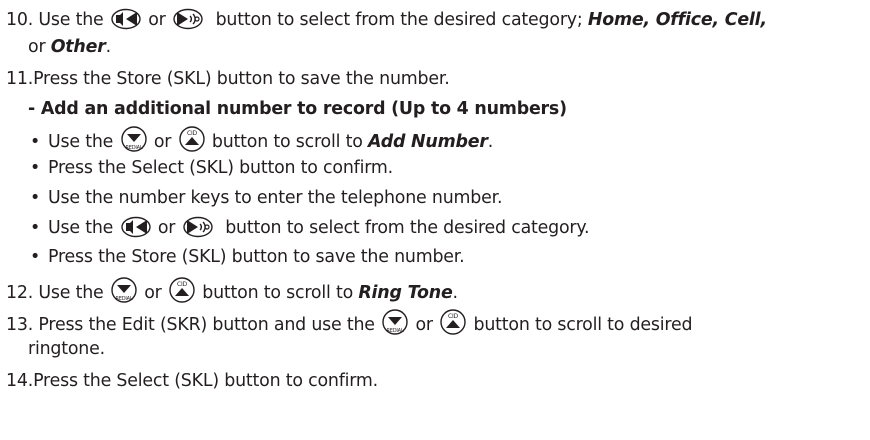  I want to click on step-number: 13., so click(20, 325).